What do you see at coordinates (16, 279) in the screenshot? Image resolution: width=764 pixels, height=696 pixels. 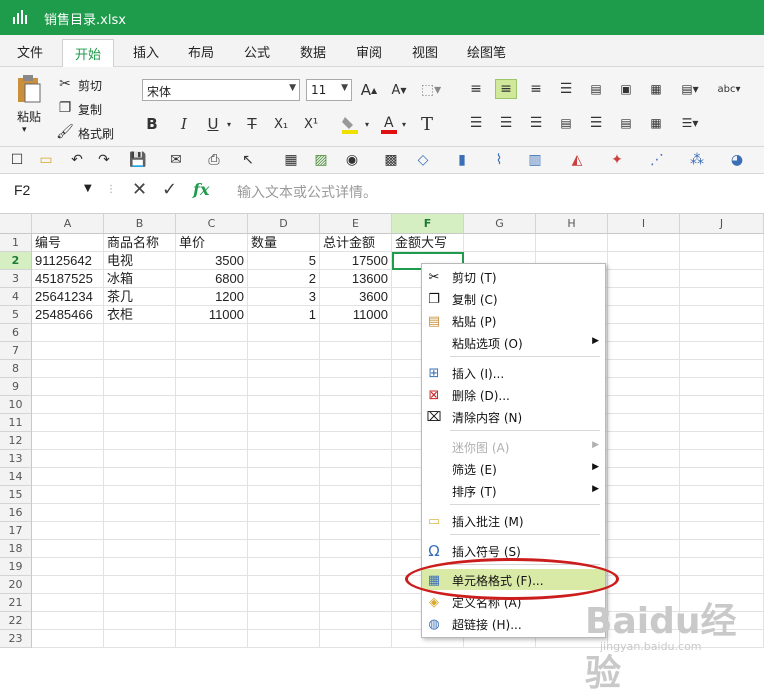 I see `row-header: 3` at bounding box center [16, 279].